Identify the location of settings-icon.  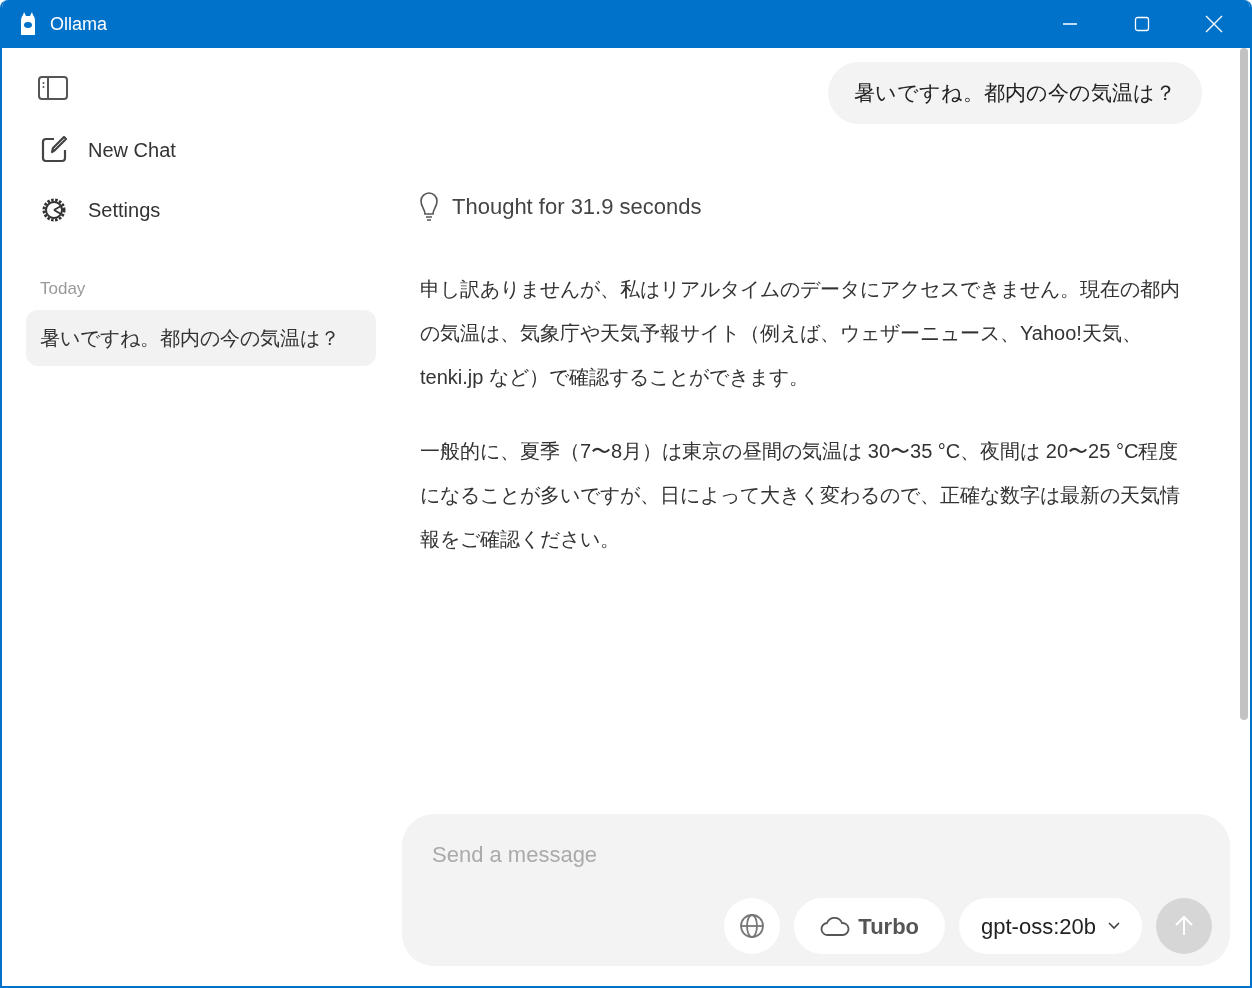
(54, 210).